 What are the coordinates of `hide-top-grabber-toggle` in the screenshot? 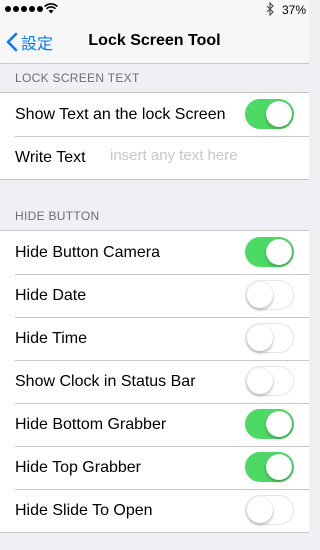 It's located at (269, 467).